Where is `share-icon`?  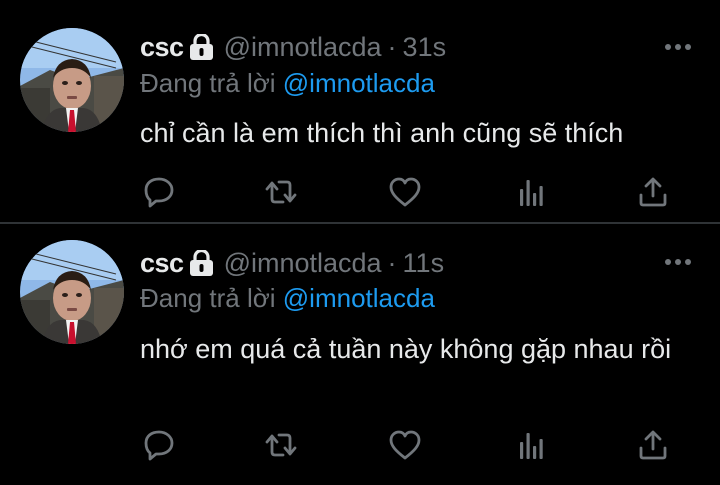
share-icon is located at coordinates (653, 445).